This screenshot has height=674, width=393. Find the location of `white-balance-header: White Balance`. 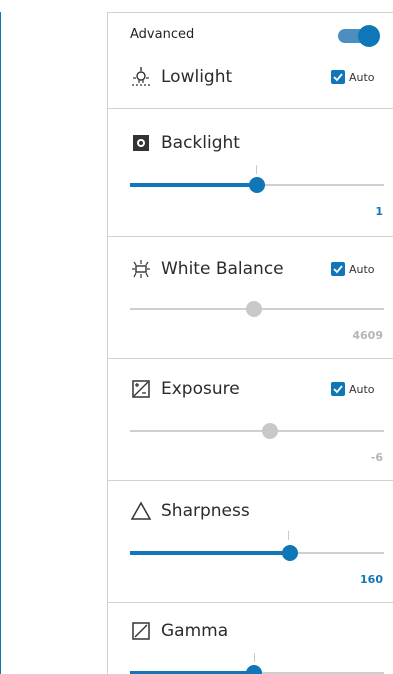

white-balance-header: White Balance is located at coordinates (207, 269).